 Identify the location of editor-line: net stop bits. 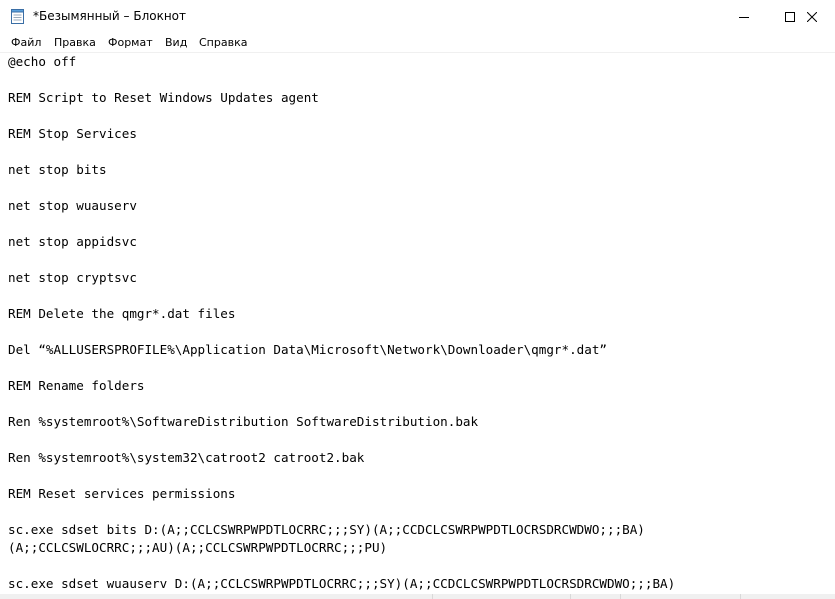
(57, 169).